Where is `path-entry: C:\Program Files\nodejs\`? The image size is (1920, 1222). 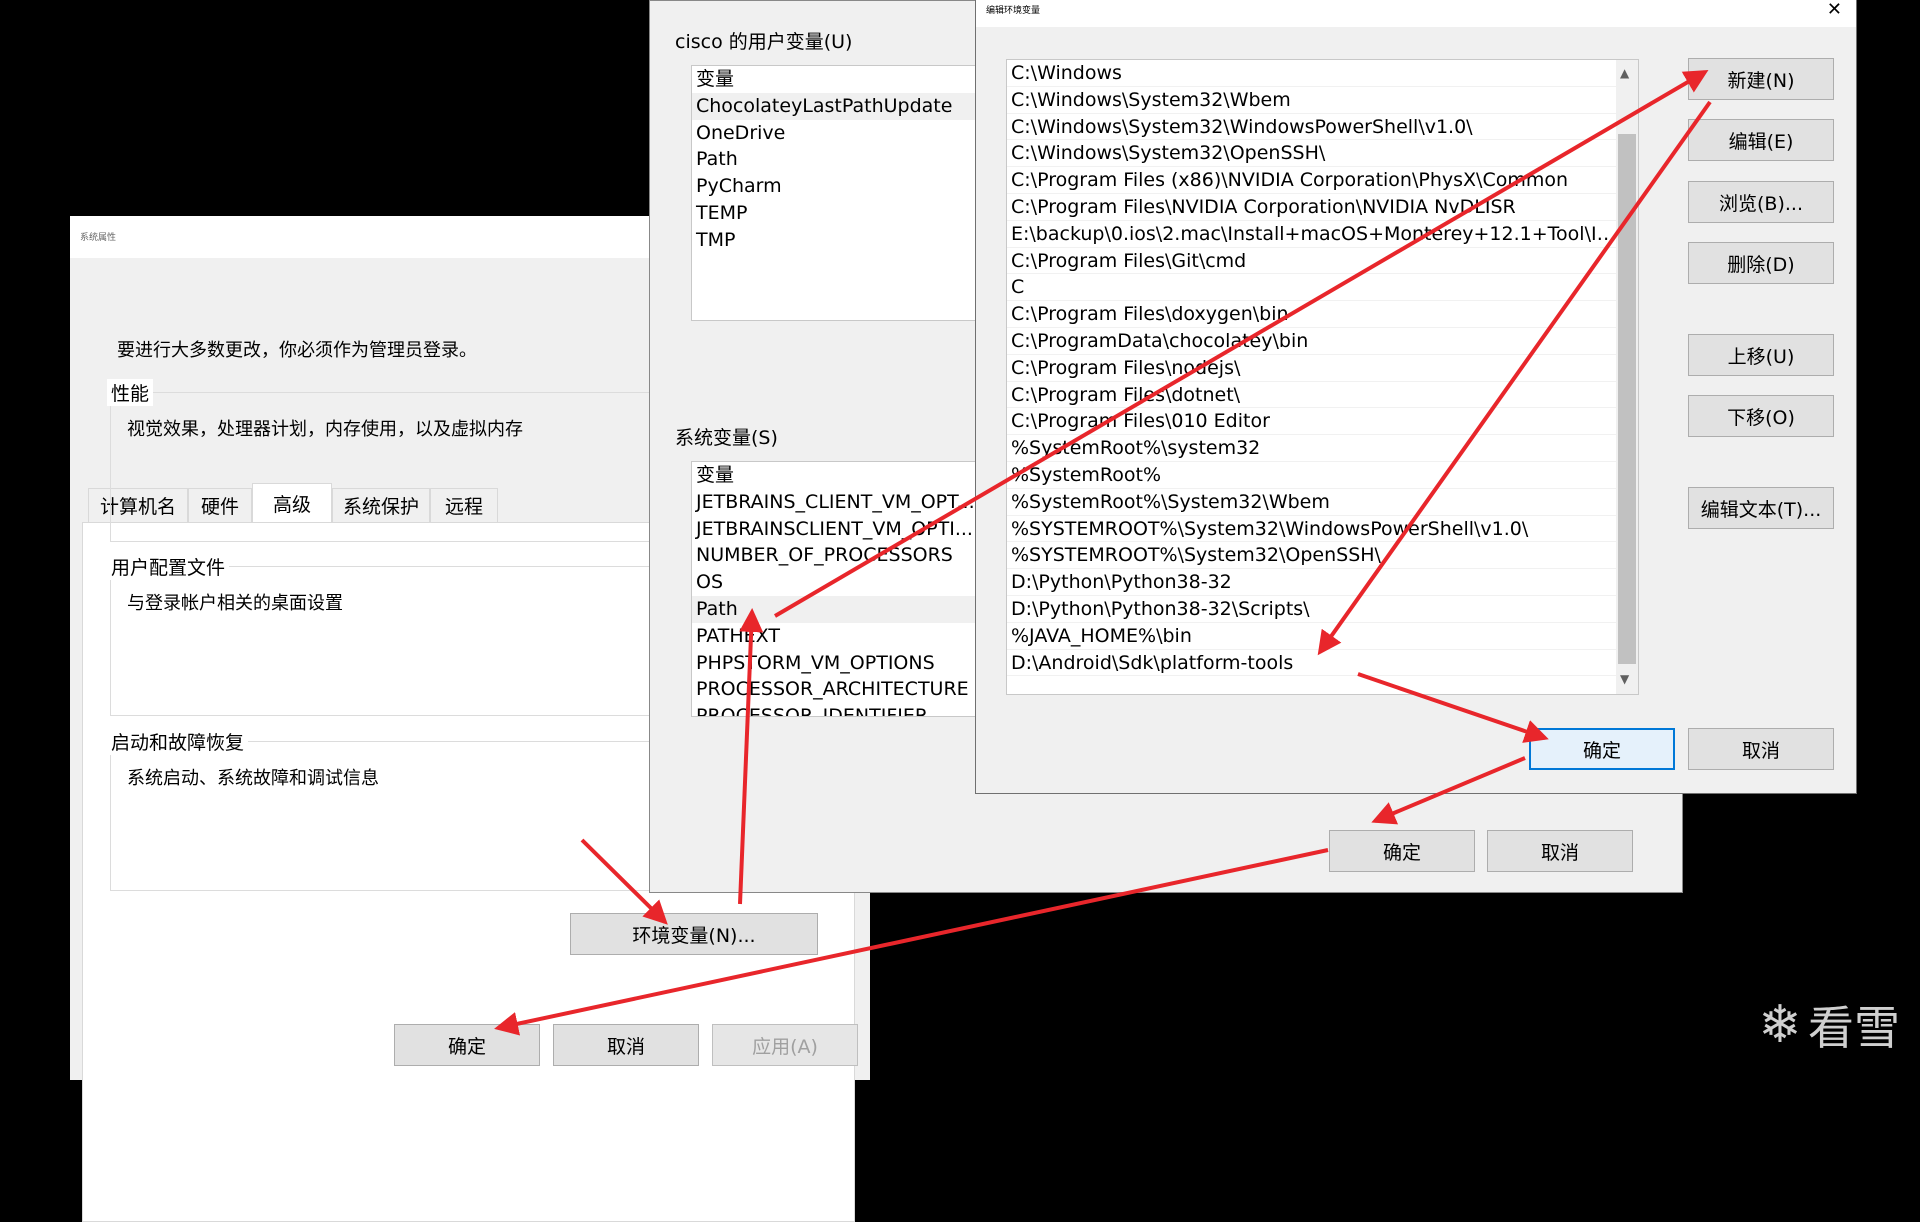
path-entry: C:\Program Files\nodejs\ is located at coordinates (1312, 368).